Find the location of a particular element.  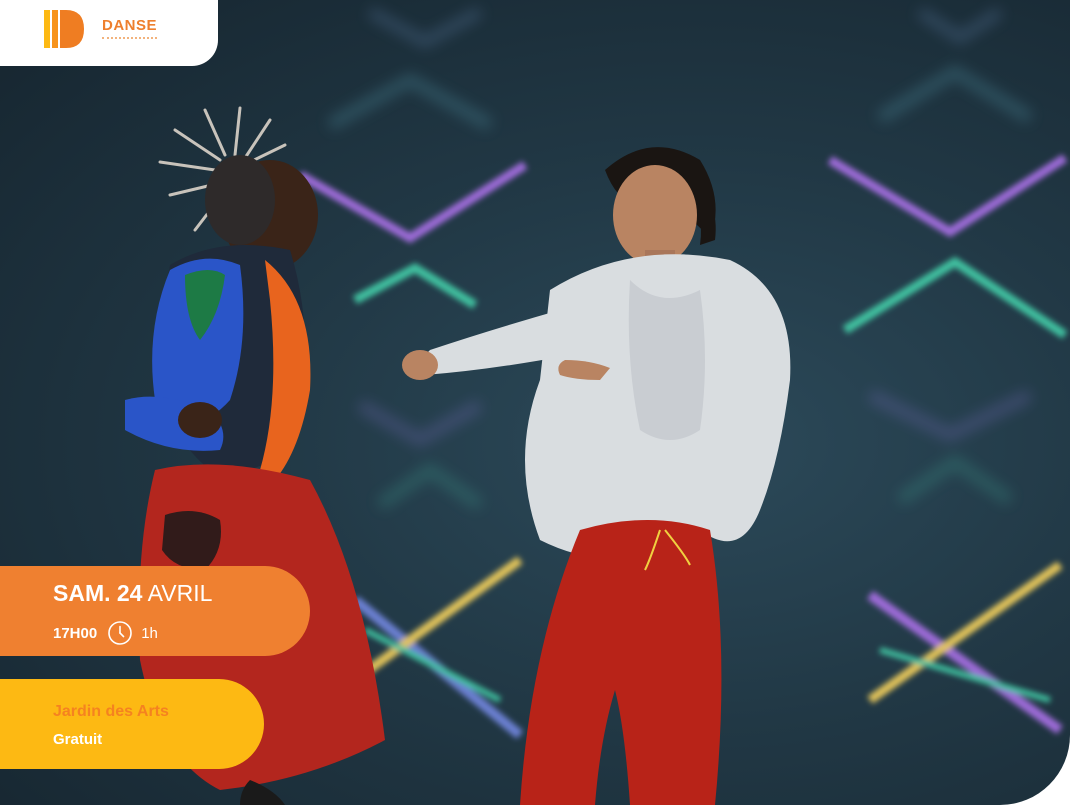

clock-icon is located at coordinates (120, 633).